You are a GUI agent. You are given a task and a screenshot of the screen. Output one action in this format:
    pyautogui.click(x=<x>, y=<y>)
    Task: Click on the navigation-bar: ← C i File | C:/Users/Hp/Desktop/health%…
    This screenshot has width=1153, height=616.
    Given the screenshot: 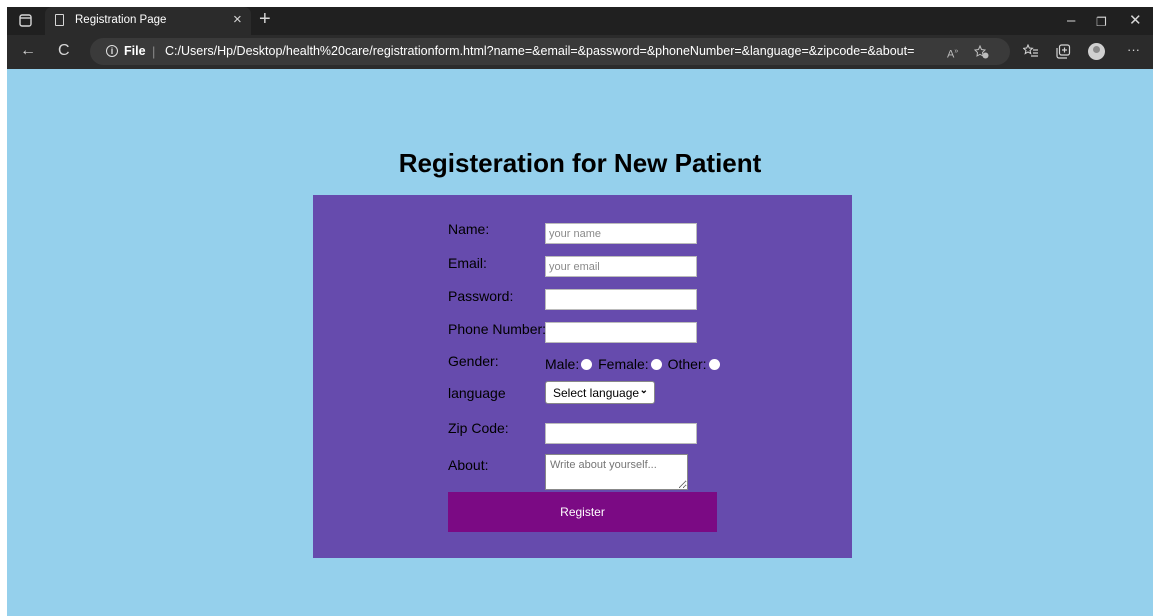 What is the action you would take?
    pyautogui.click(x=580, y=52)
    